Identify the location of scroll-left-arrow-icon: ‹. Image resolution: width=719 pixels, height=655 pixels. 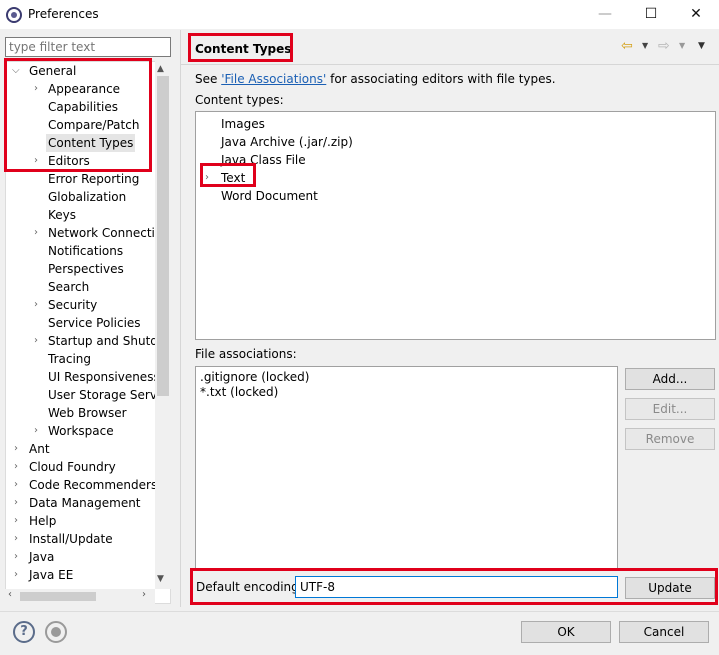
(10, 594).